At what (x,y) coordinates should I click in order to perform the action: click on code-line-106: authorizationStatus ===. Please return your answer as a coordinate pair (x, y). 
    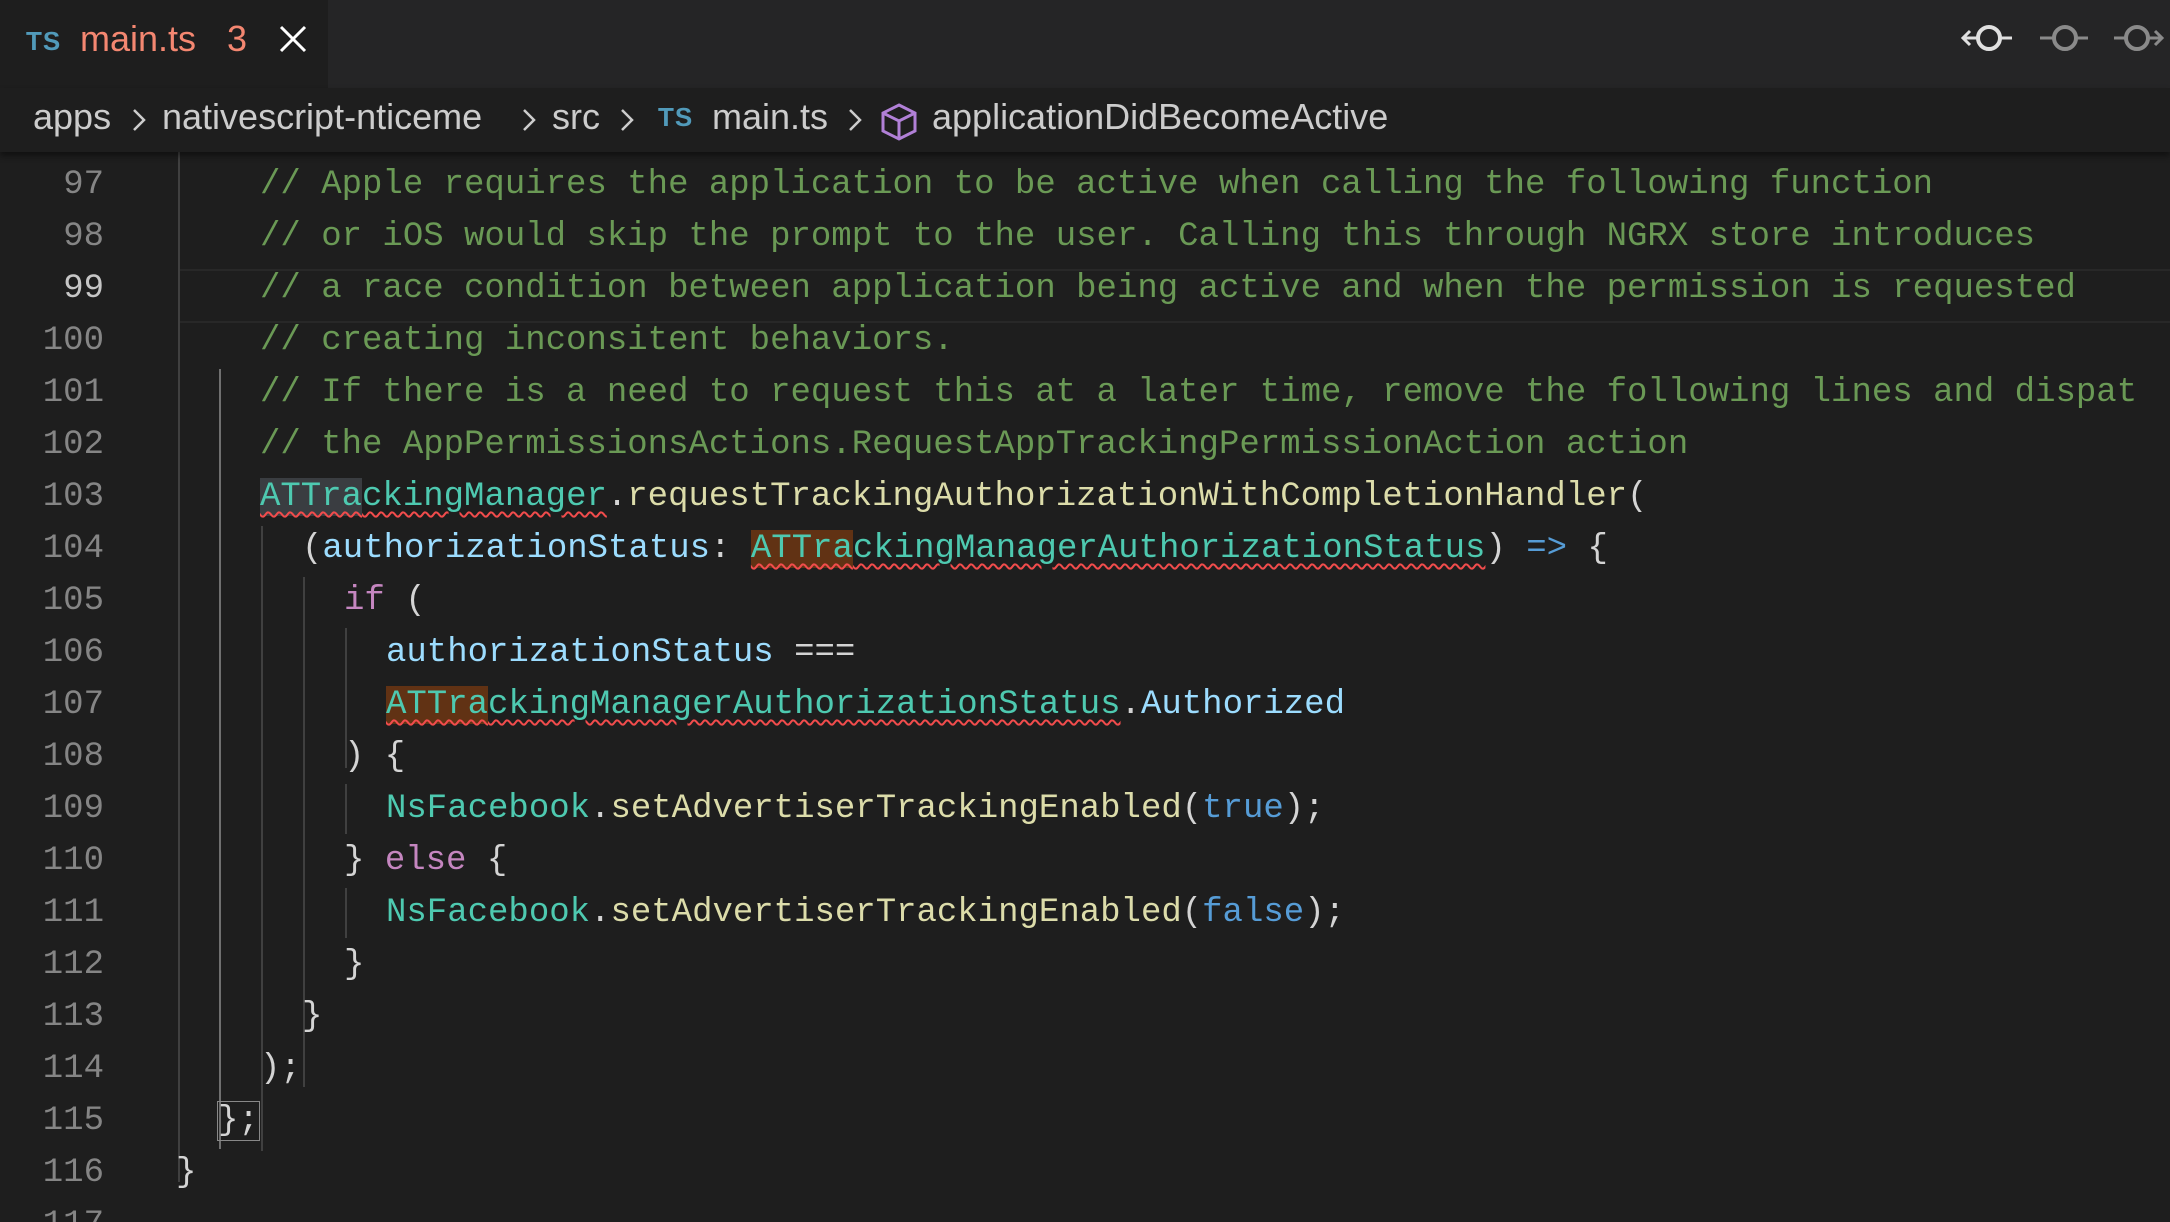
    Looking at the image, I should click on (620, 653).